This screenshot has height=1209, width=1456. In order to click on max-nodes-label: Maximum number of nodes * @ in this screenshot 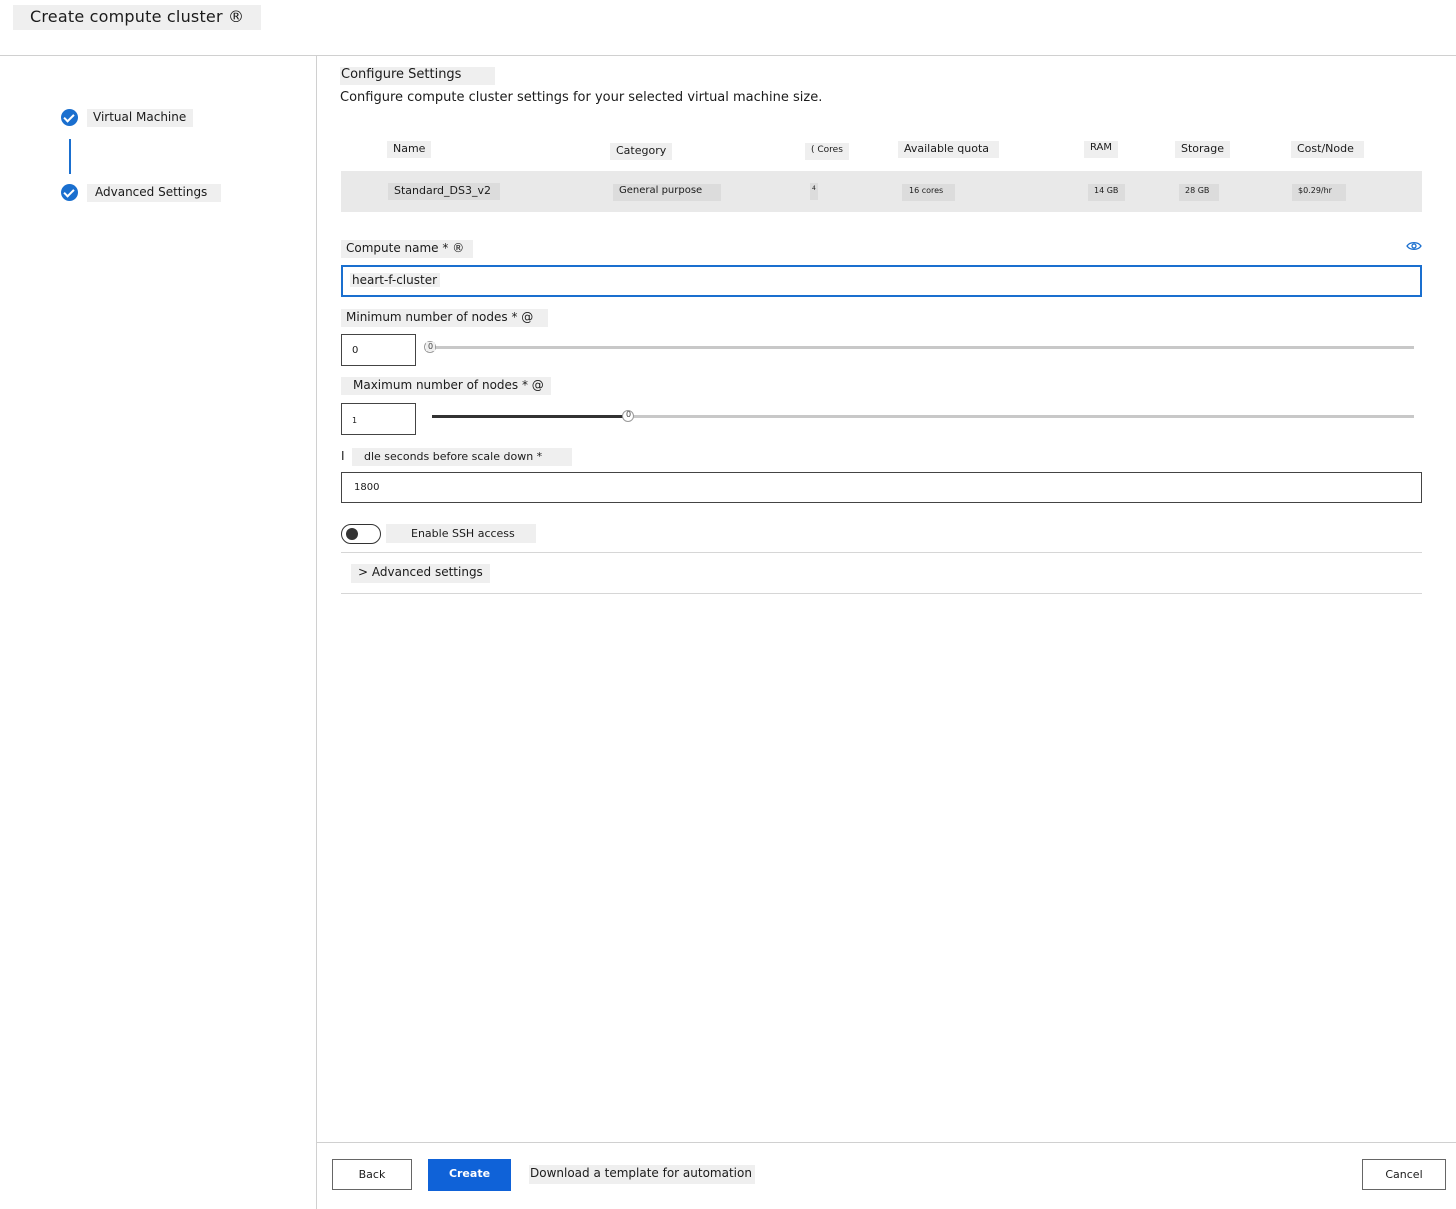, I will do `click(446, 386)`.